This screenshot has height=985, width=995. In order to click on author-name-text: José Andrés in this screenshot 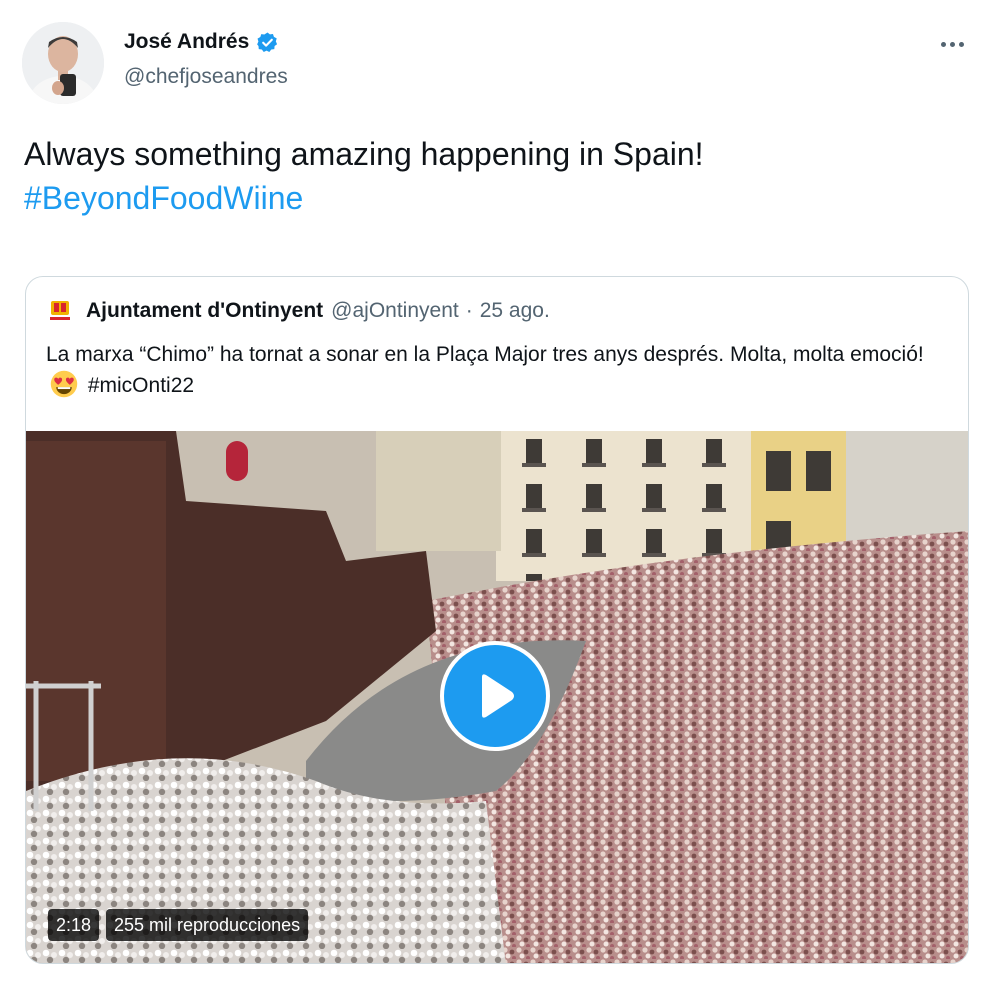, I will do `click(187, 41)`.